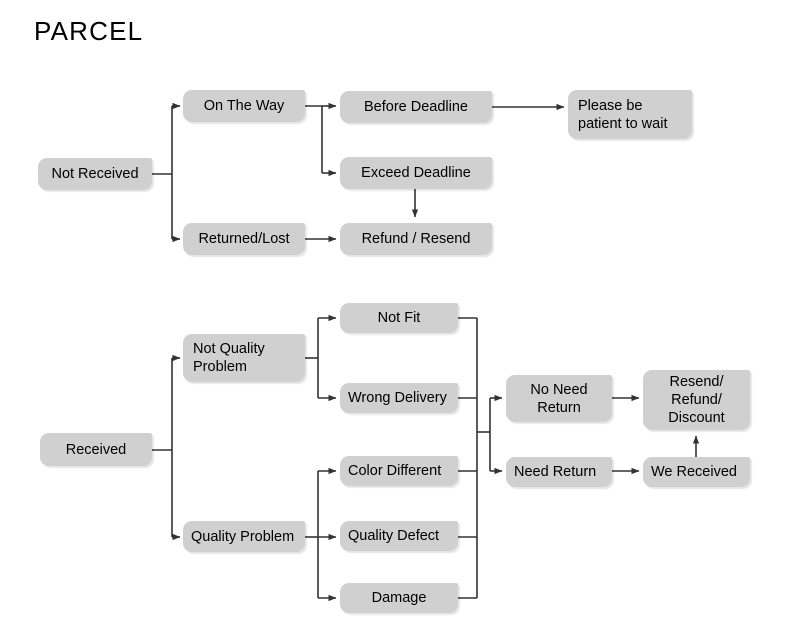 This screenshot has height=642, width=800. I want to click on node-on-the-way: On The Way, so click(244, 106).